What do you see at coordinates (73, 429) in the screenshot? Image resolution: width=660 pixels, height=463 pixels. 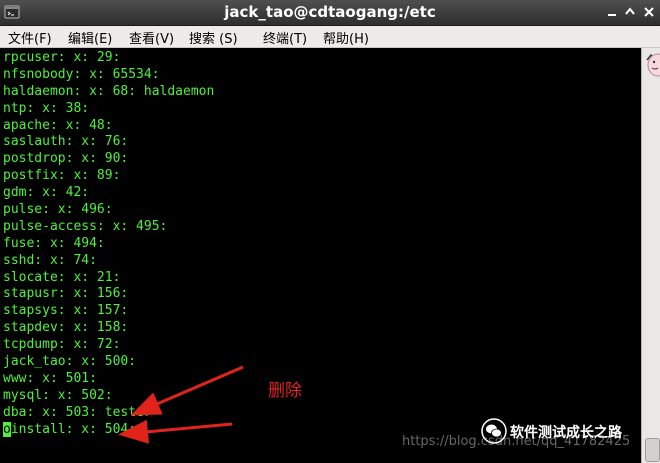 I see `cursor-line-text: install: x: 504:` at bounding box center [73, 429].